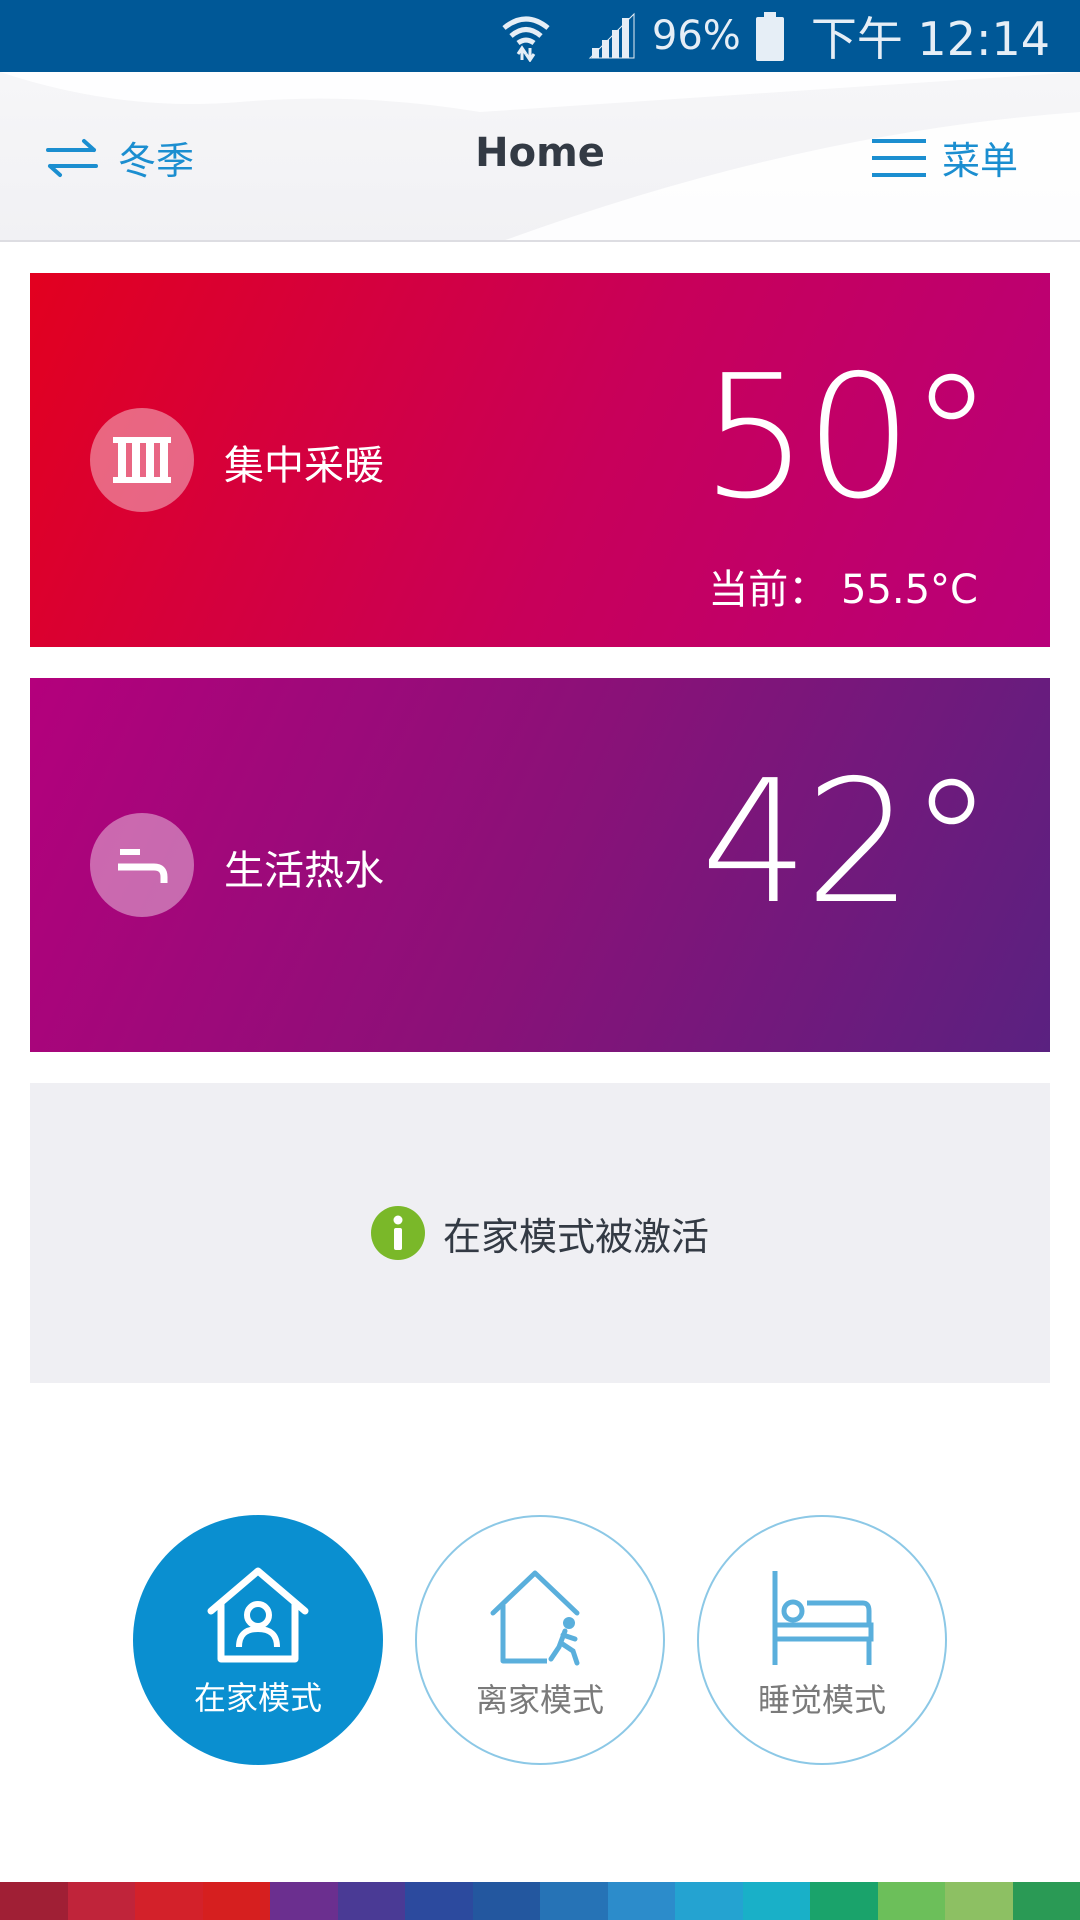 This screenshot has width=1080, height=1920. What do you see at coordinates (535, 1618) in the screenshot?
I see `home-leaving-icon` at bounding box center [535, 1618].